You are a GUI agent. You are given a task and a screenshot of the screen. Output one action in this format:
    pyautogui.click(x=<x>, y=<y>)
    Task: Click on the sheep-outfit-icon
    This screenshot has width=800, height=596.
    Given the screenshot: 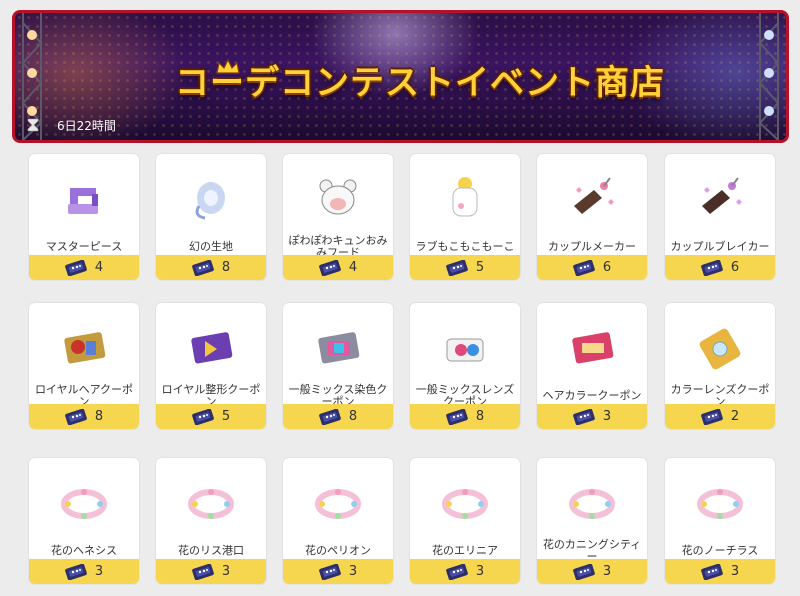 What is the action you would take?
    pyautogui.click(x=465, y=197)
    